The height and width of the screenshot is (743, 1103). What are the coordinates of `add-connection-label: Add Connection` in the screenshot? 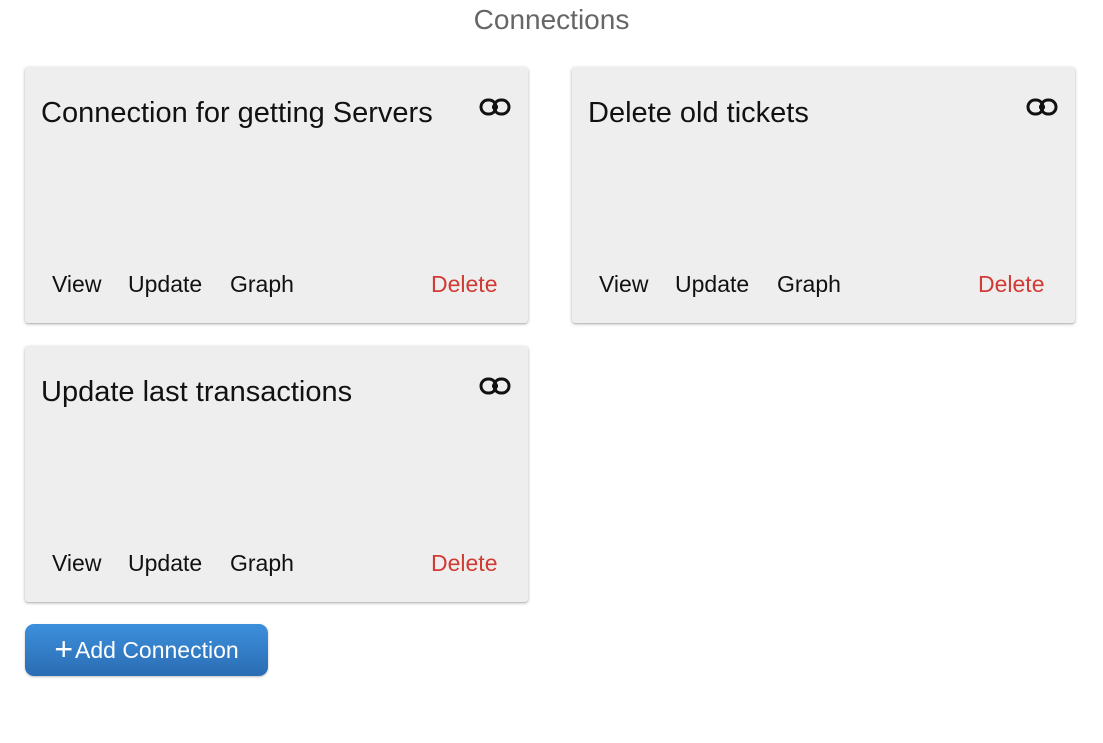 It's located at (157, 649).